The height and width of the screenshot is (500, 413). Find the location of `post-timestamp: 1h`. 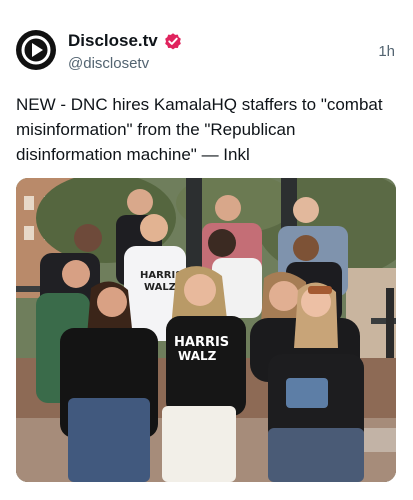

post-timestamp: 1h is located at coordinates (386, 51).